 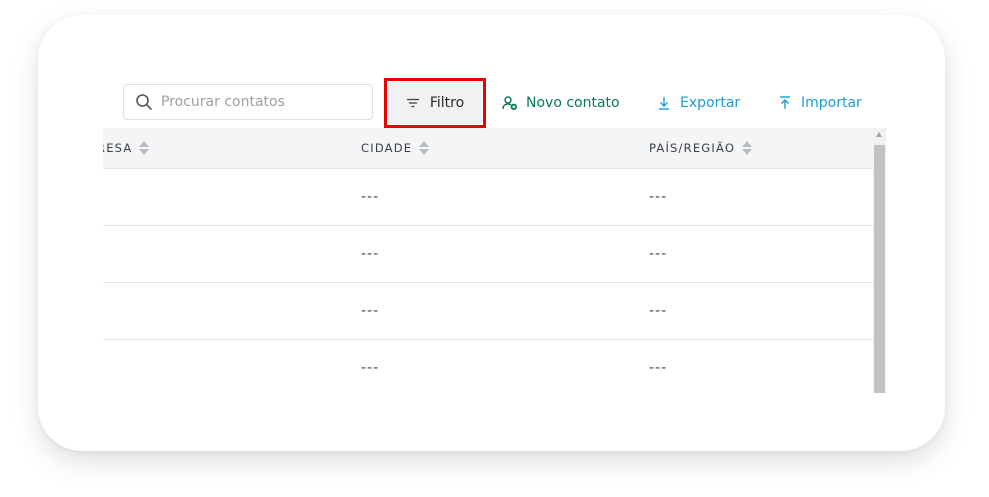 I want to click on filter-highlight-box, so click(x=435, y=103).